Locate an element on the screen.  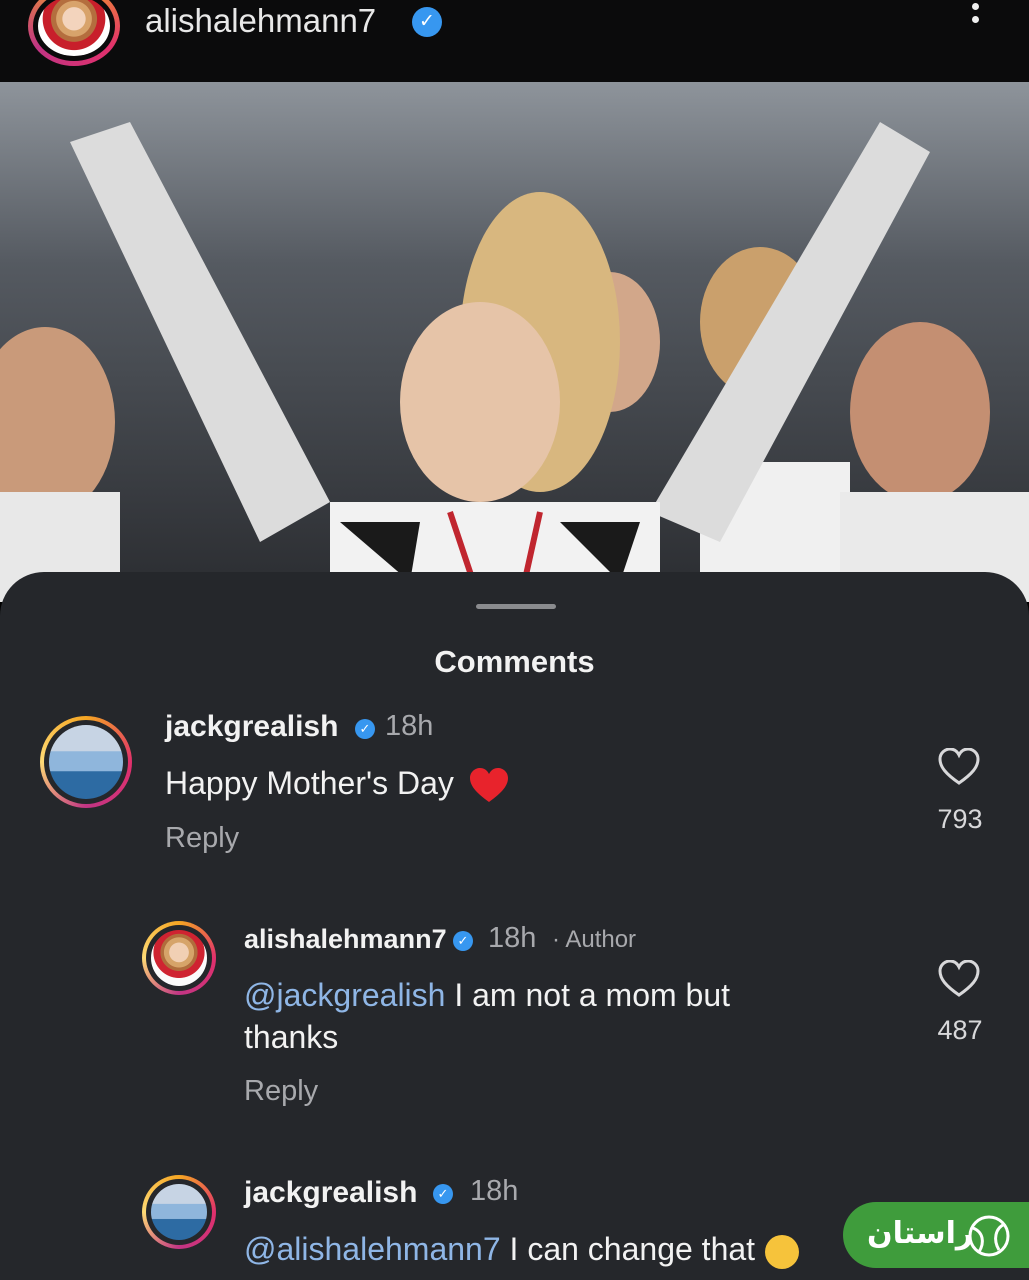
profile-username: alishalehmann7 is located at coordinates (260, 21).